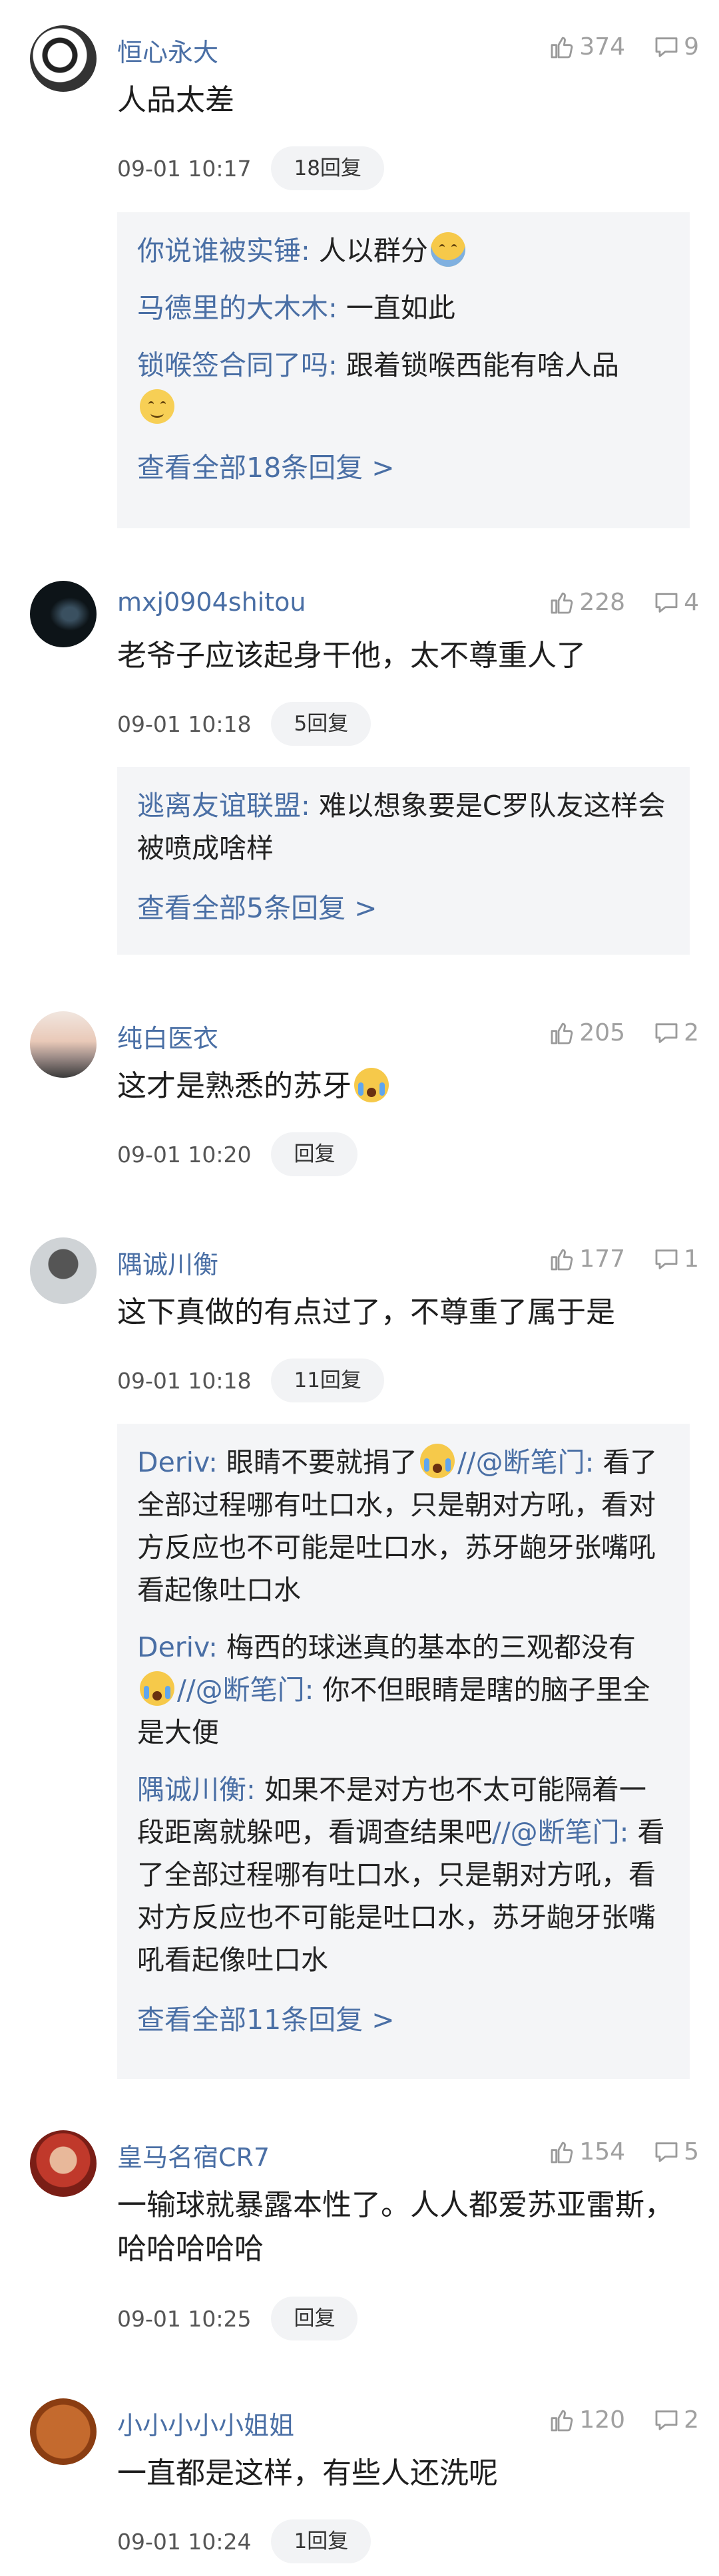  Describe the element at coordinates (327, 168) in the screenshot. I see `reply-button: 18回复` at that location.